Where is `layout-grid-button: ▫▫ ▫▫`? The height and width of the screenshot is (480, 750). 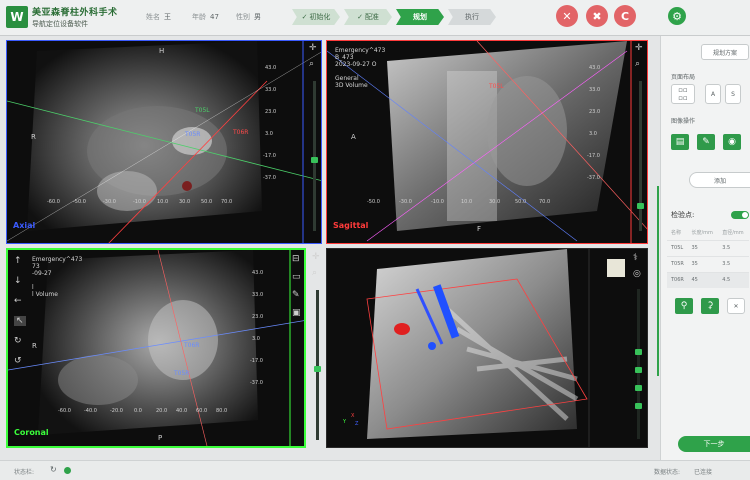
layout-grid-button: ▫▫ ▫▫ is located at coordinates (683, 94).